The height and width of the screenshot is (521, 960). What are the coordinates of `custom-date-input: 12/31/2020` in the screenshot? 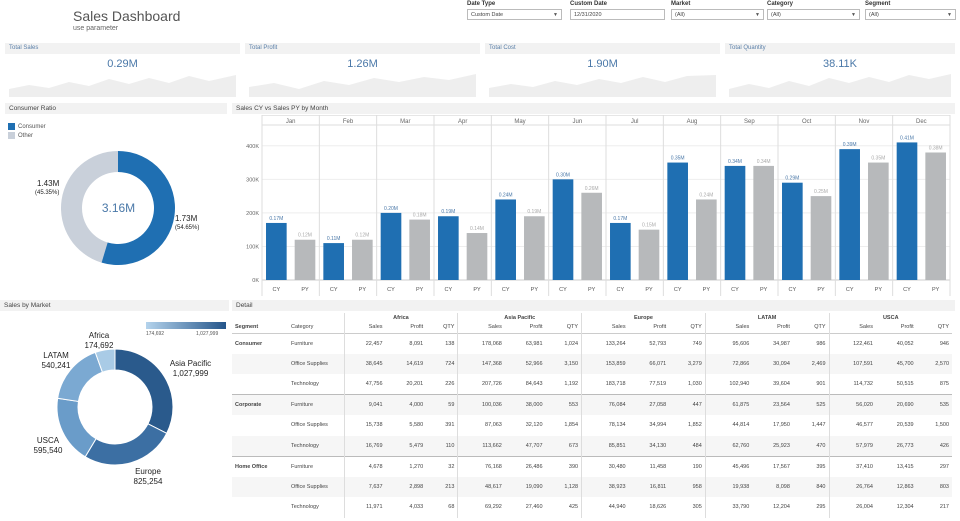 It's located at (617, 14).